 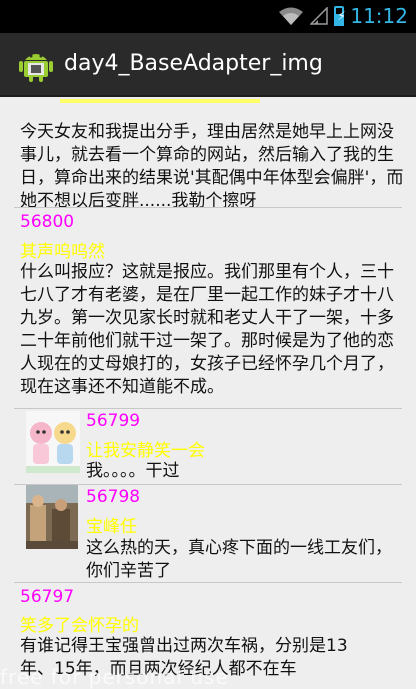 What do you see at coordinates (113, 421) in the screenshot?
I see `item-id: 56799` at bounding box center [113, 421].